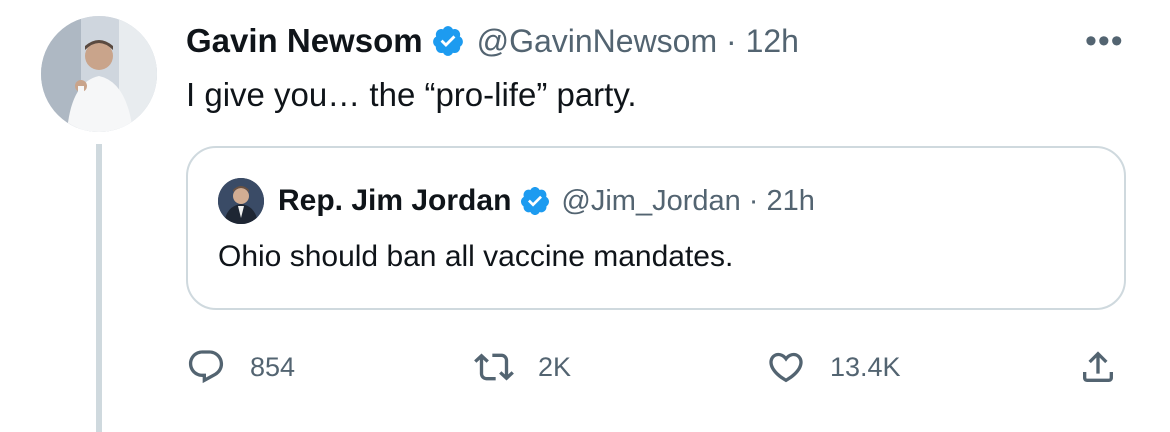  I want to click on retweet-count: 2K, so click(555, 366).